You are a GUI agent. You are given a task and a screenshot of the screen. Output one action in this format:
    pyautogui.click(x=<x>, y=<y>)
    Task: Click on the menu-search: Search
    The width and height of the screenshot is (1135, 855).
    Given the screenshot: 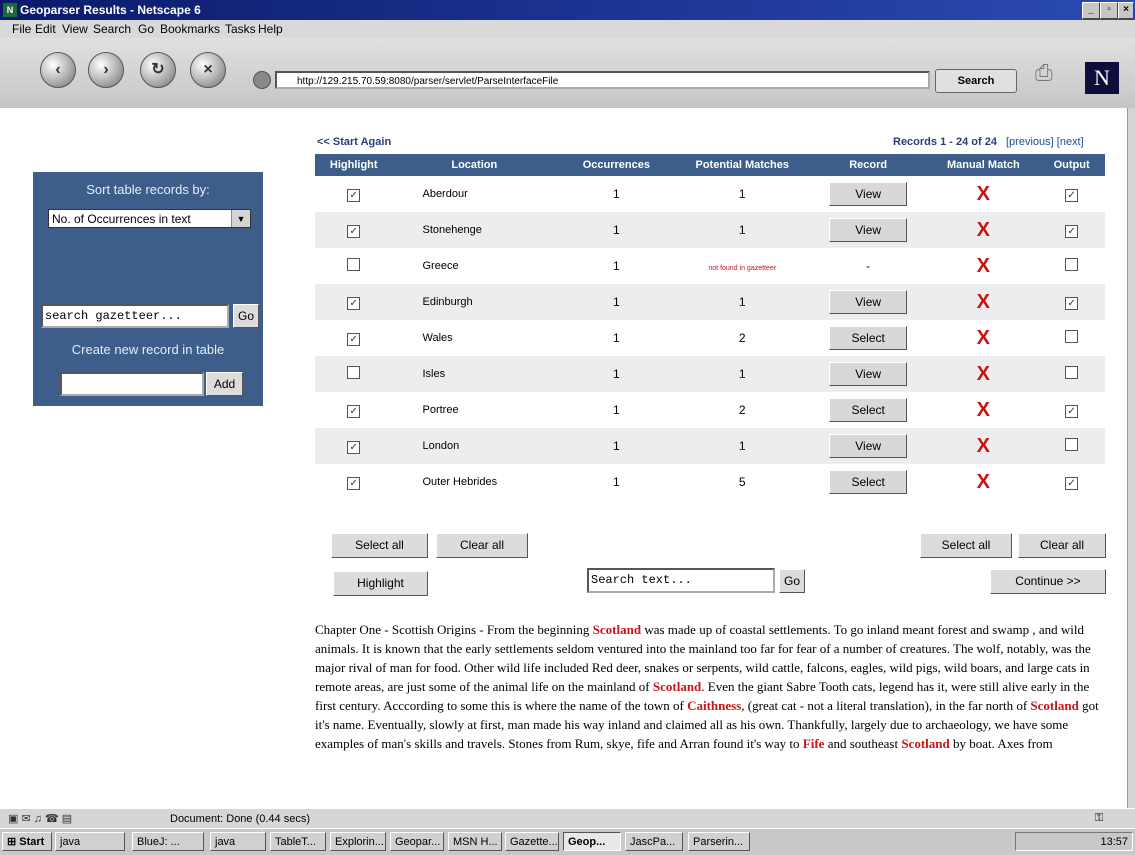 What is the action you would take?
    pyautogui.click(x=112, y=29)
    